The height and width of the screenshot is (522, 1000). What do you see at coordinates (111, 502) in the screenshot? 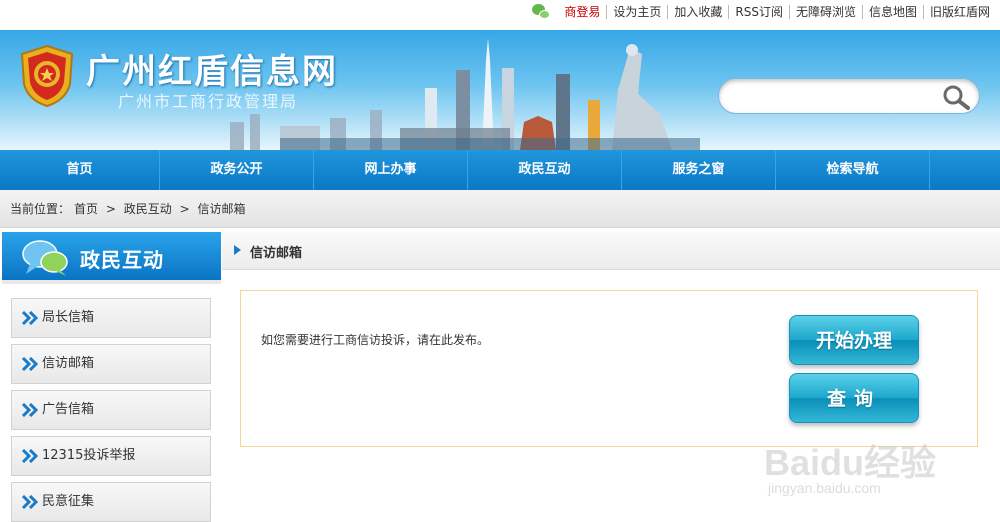
I see `sidebar-item-opinion-poll: 民意征集` at bounding box center [111, 502].